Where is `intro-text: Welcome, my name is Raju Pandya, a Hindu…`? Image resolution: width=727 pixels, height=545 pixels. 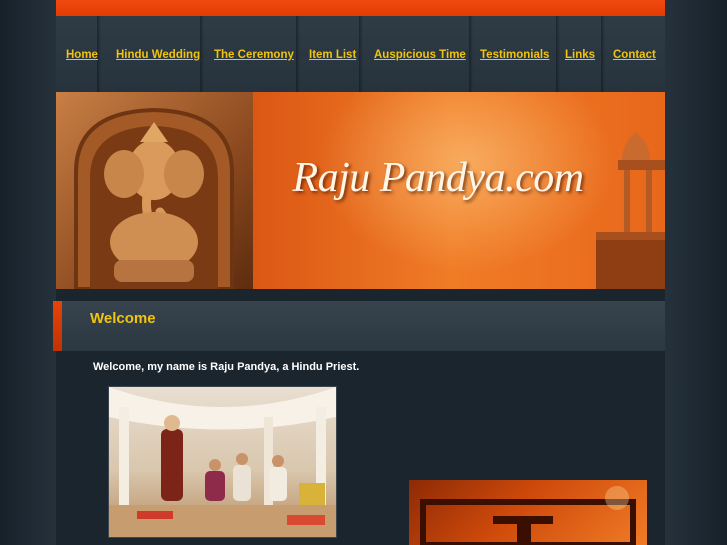 intro-text: Welcome, my name is Raju Pandya, a Hindu… is located at coordinates (226, 367).